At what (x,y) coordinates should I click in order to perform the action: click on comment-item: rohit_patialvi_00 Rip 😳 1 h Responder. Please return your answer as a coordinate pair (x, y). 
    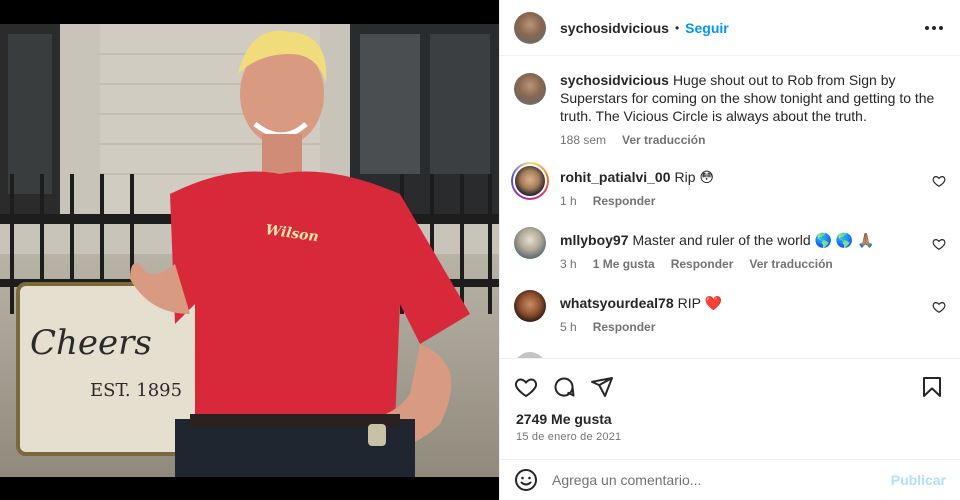
    Looking at the image, I should click on (728, 185).